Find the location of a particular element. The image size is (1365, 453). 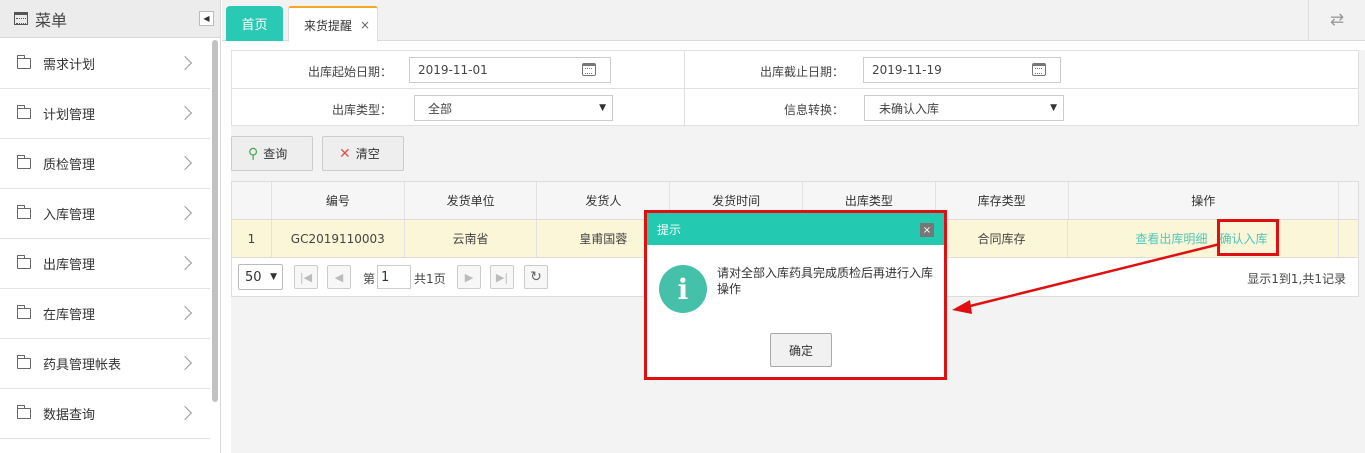

refresh-icon: ⇄ is located at coordinates (1336, 20).